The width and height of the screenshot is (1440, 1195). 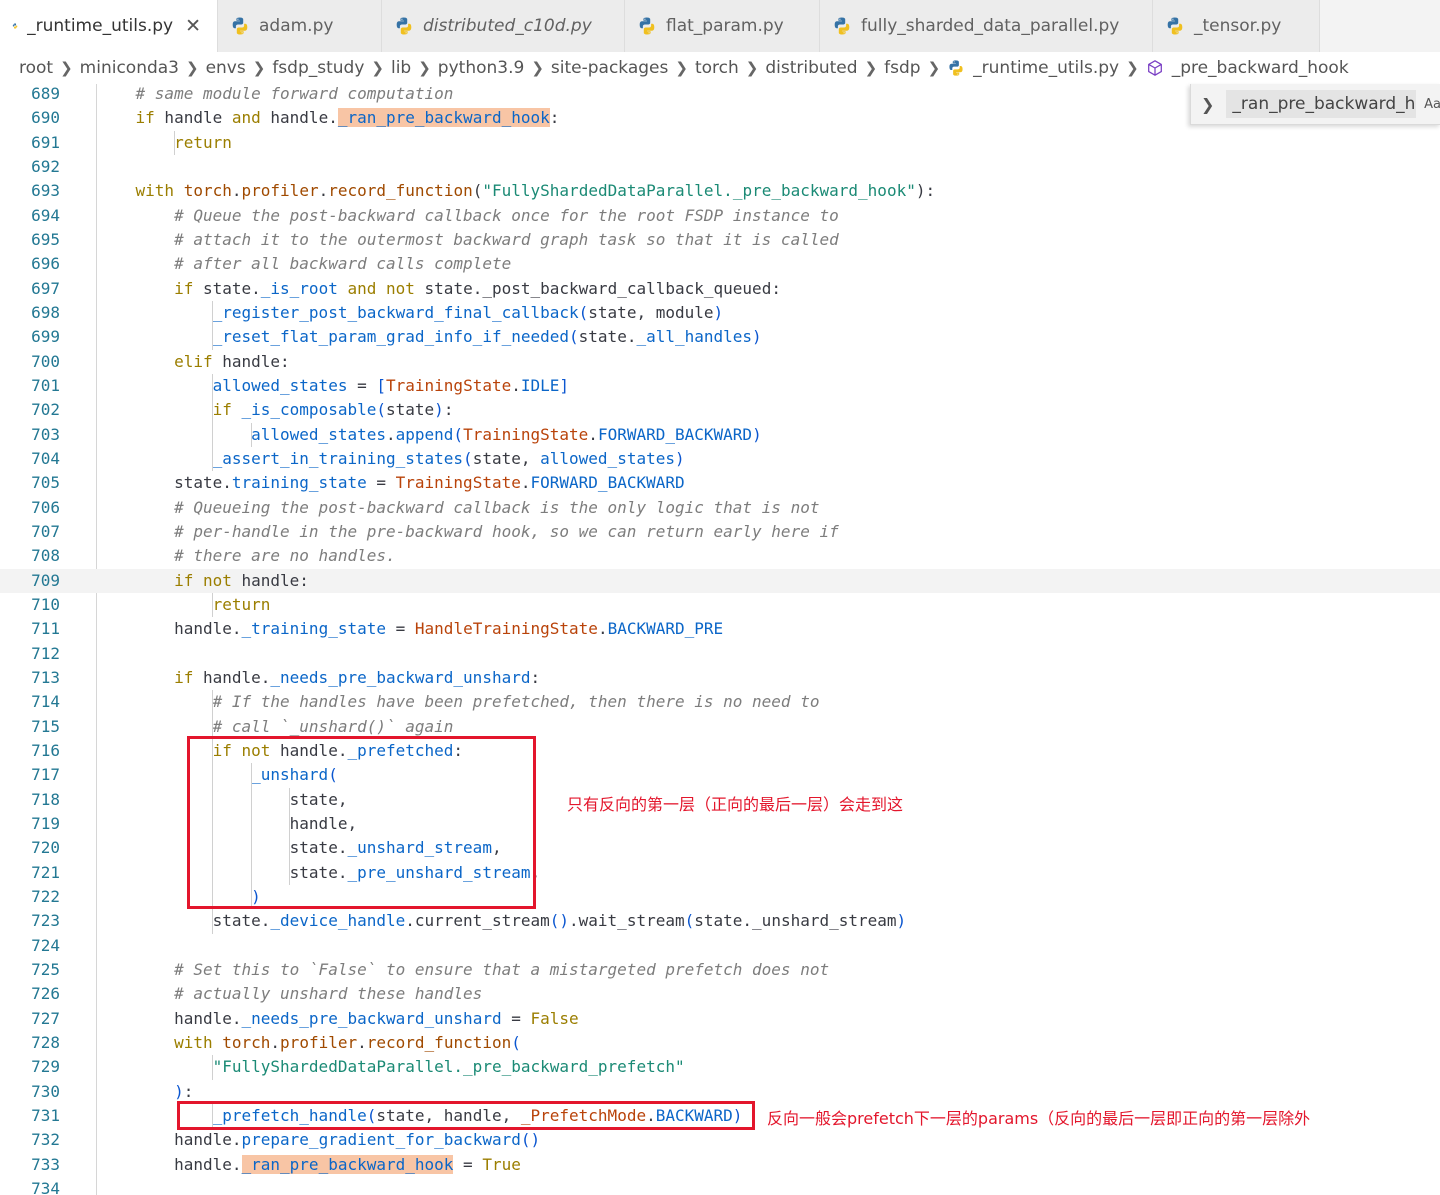 What do you see at coordinates (45, 288) in the screenshot?
I see `line-number: 697` at bounding box center [45, 288].